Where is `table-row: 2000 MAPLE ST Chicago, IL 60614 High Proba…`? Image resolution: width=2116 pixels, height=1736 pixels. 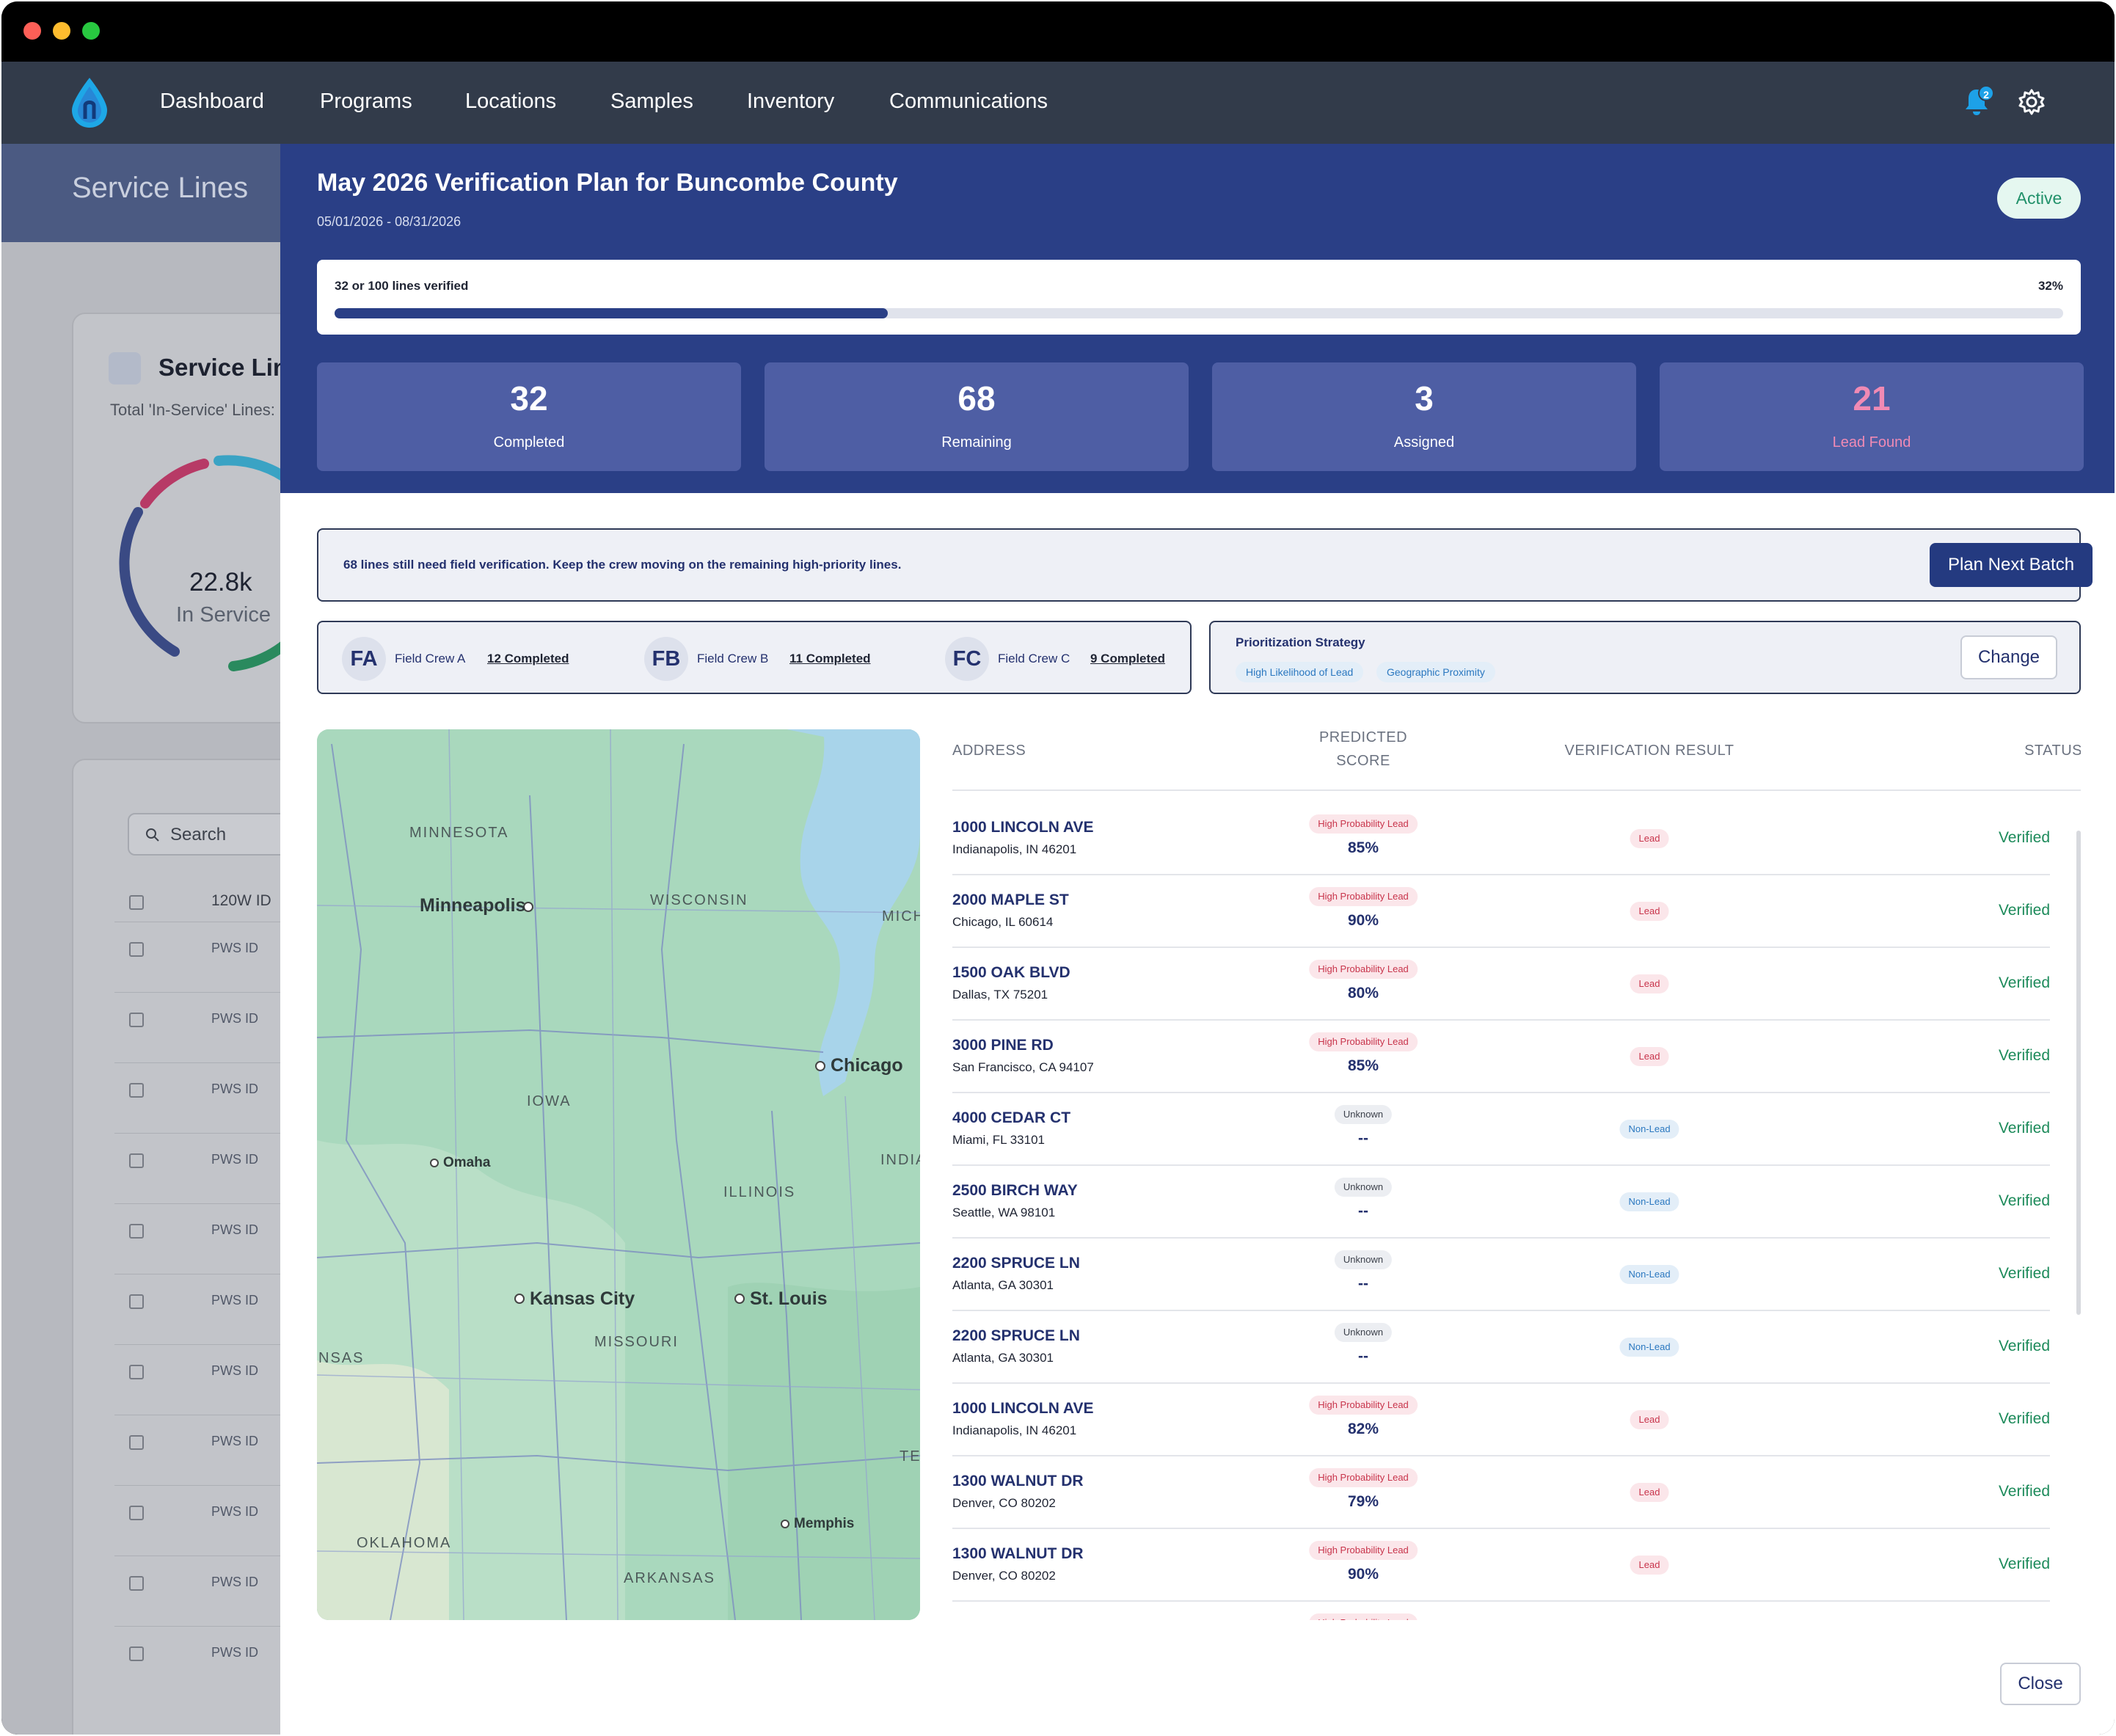
table-row: 2000 MAPLE ST Chicago, IL 60614 High Proba… is located at coordinates (1501, 911).